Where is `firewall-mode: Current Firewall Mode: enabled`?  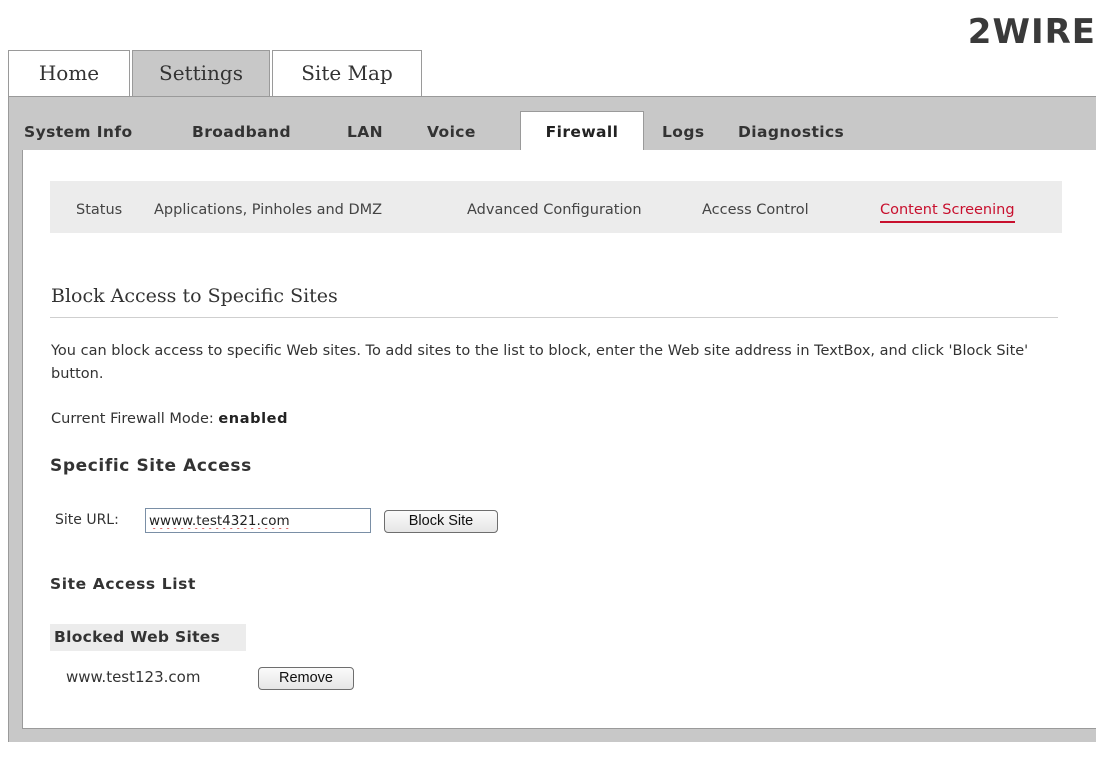
firewall-mode: Current Firewall Mode: enabled is located at coordinates (169, 419).